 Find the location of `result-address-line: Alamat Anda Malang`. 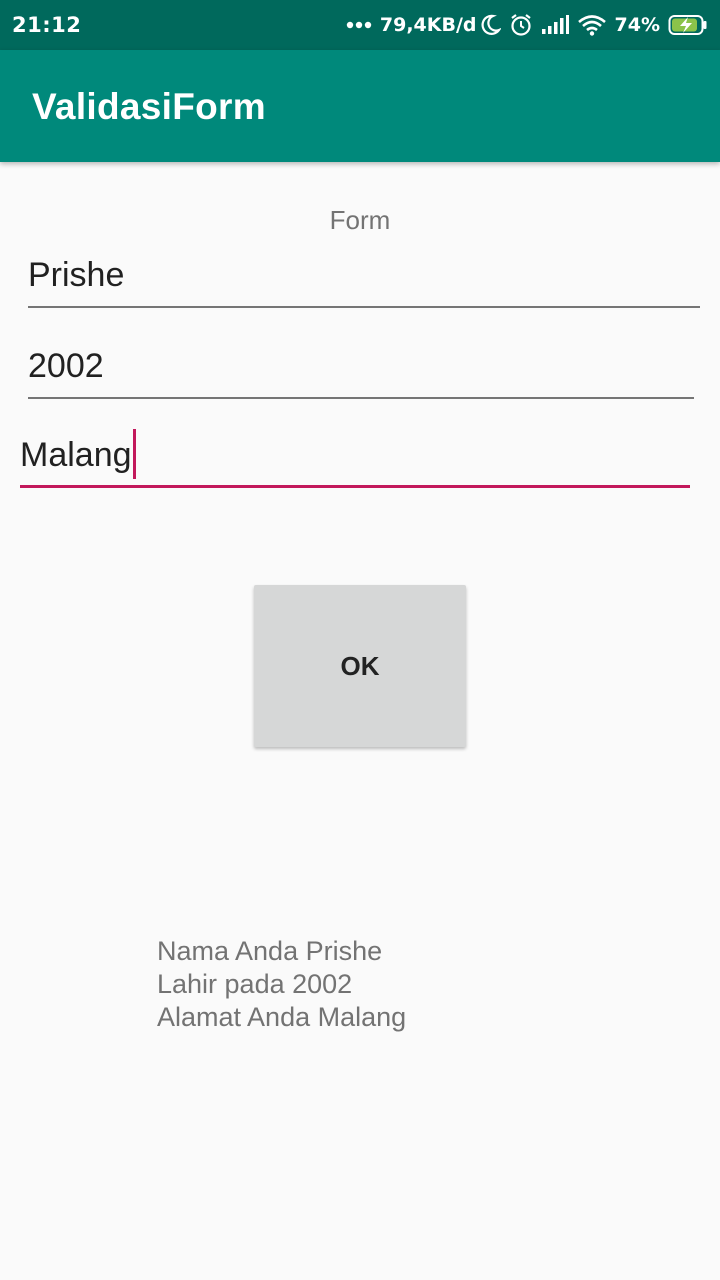

result-address-line: Alamat Anda Malang is located at coordinates (282, 1017).